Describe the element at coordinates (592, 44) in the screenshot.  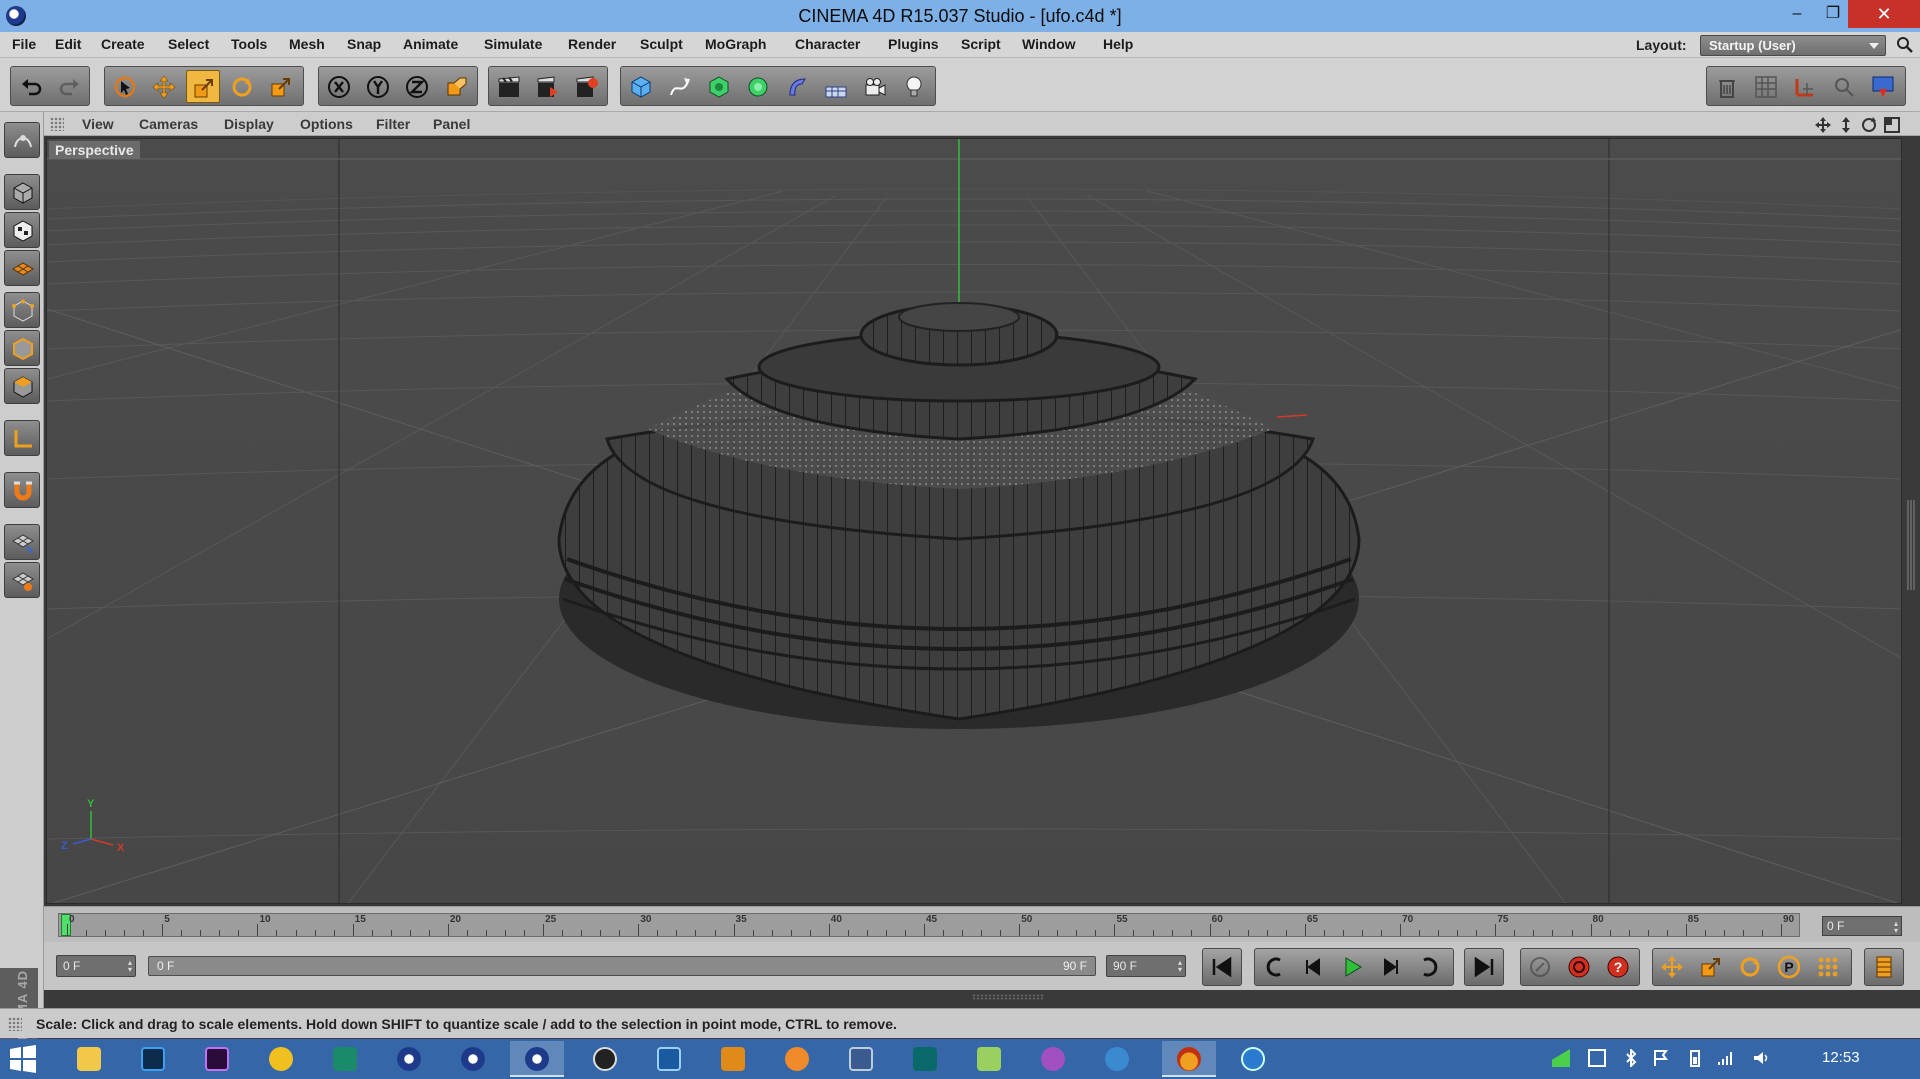
I see `menu-render: Render` at that location.